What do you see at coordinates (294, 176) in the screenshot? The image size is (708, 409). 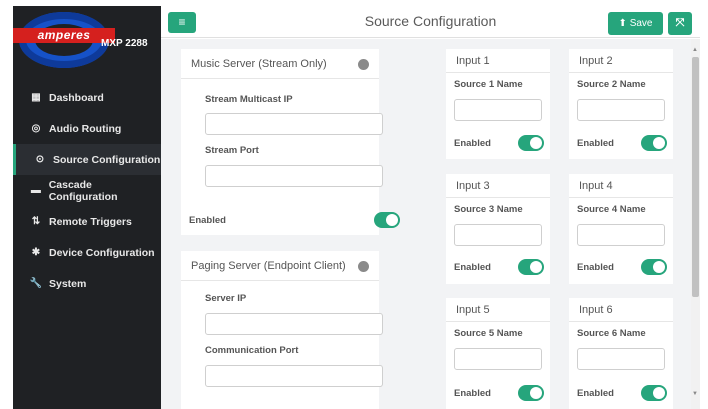 I see `stream-port-input` at bounding box center [294, 176].